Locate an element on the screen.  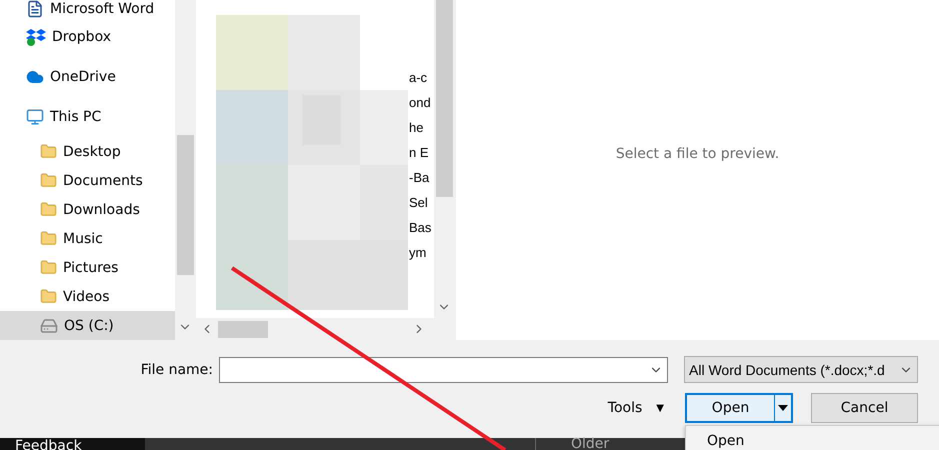
nav-item: Videos is located at coordinates (87, 296).